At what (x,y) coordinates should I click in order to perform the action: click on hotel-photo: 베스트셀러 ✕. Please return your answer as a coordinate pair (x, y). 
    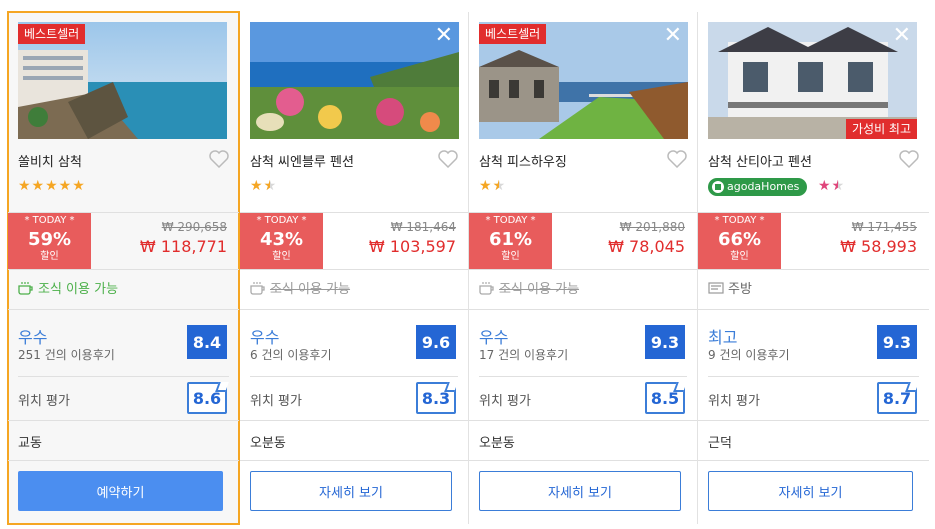
    Looking at the image, I should click on (583, 80).